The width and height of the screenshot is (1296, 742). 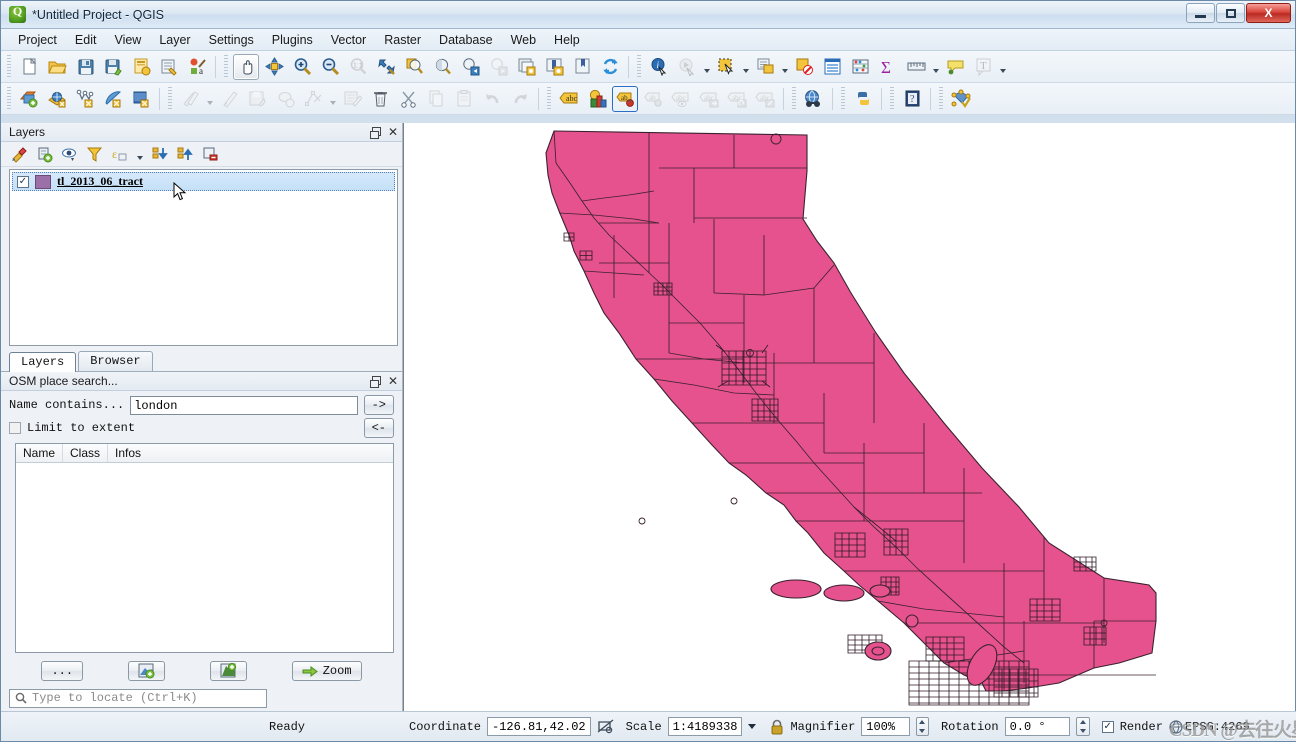 What do you see at coordinates (765, 99) in the screenshot?
I see `change-label-icon: abc` at bounding box center [765, 99].